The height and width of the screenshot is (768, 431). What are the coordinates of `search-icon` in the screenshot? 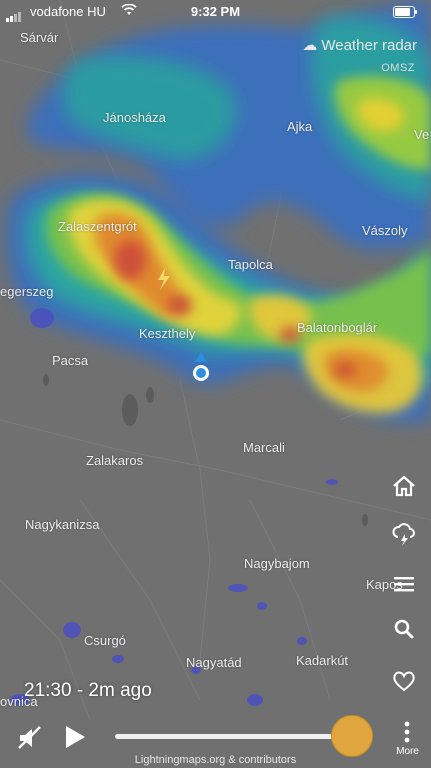 It's located at (404, 629).